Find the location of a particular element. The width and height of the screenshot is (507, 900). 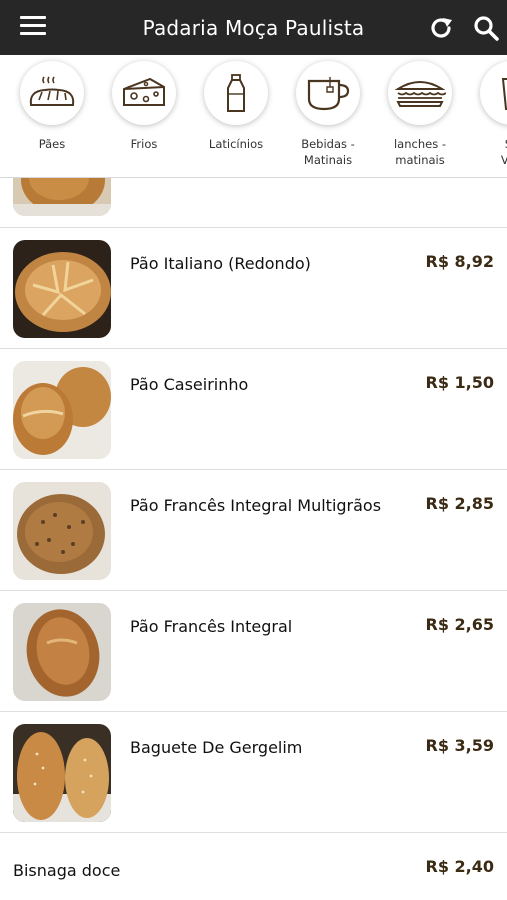

category-paes: Pães is located at coordinates (52, 106).